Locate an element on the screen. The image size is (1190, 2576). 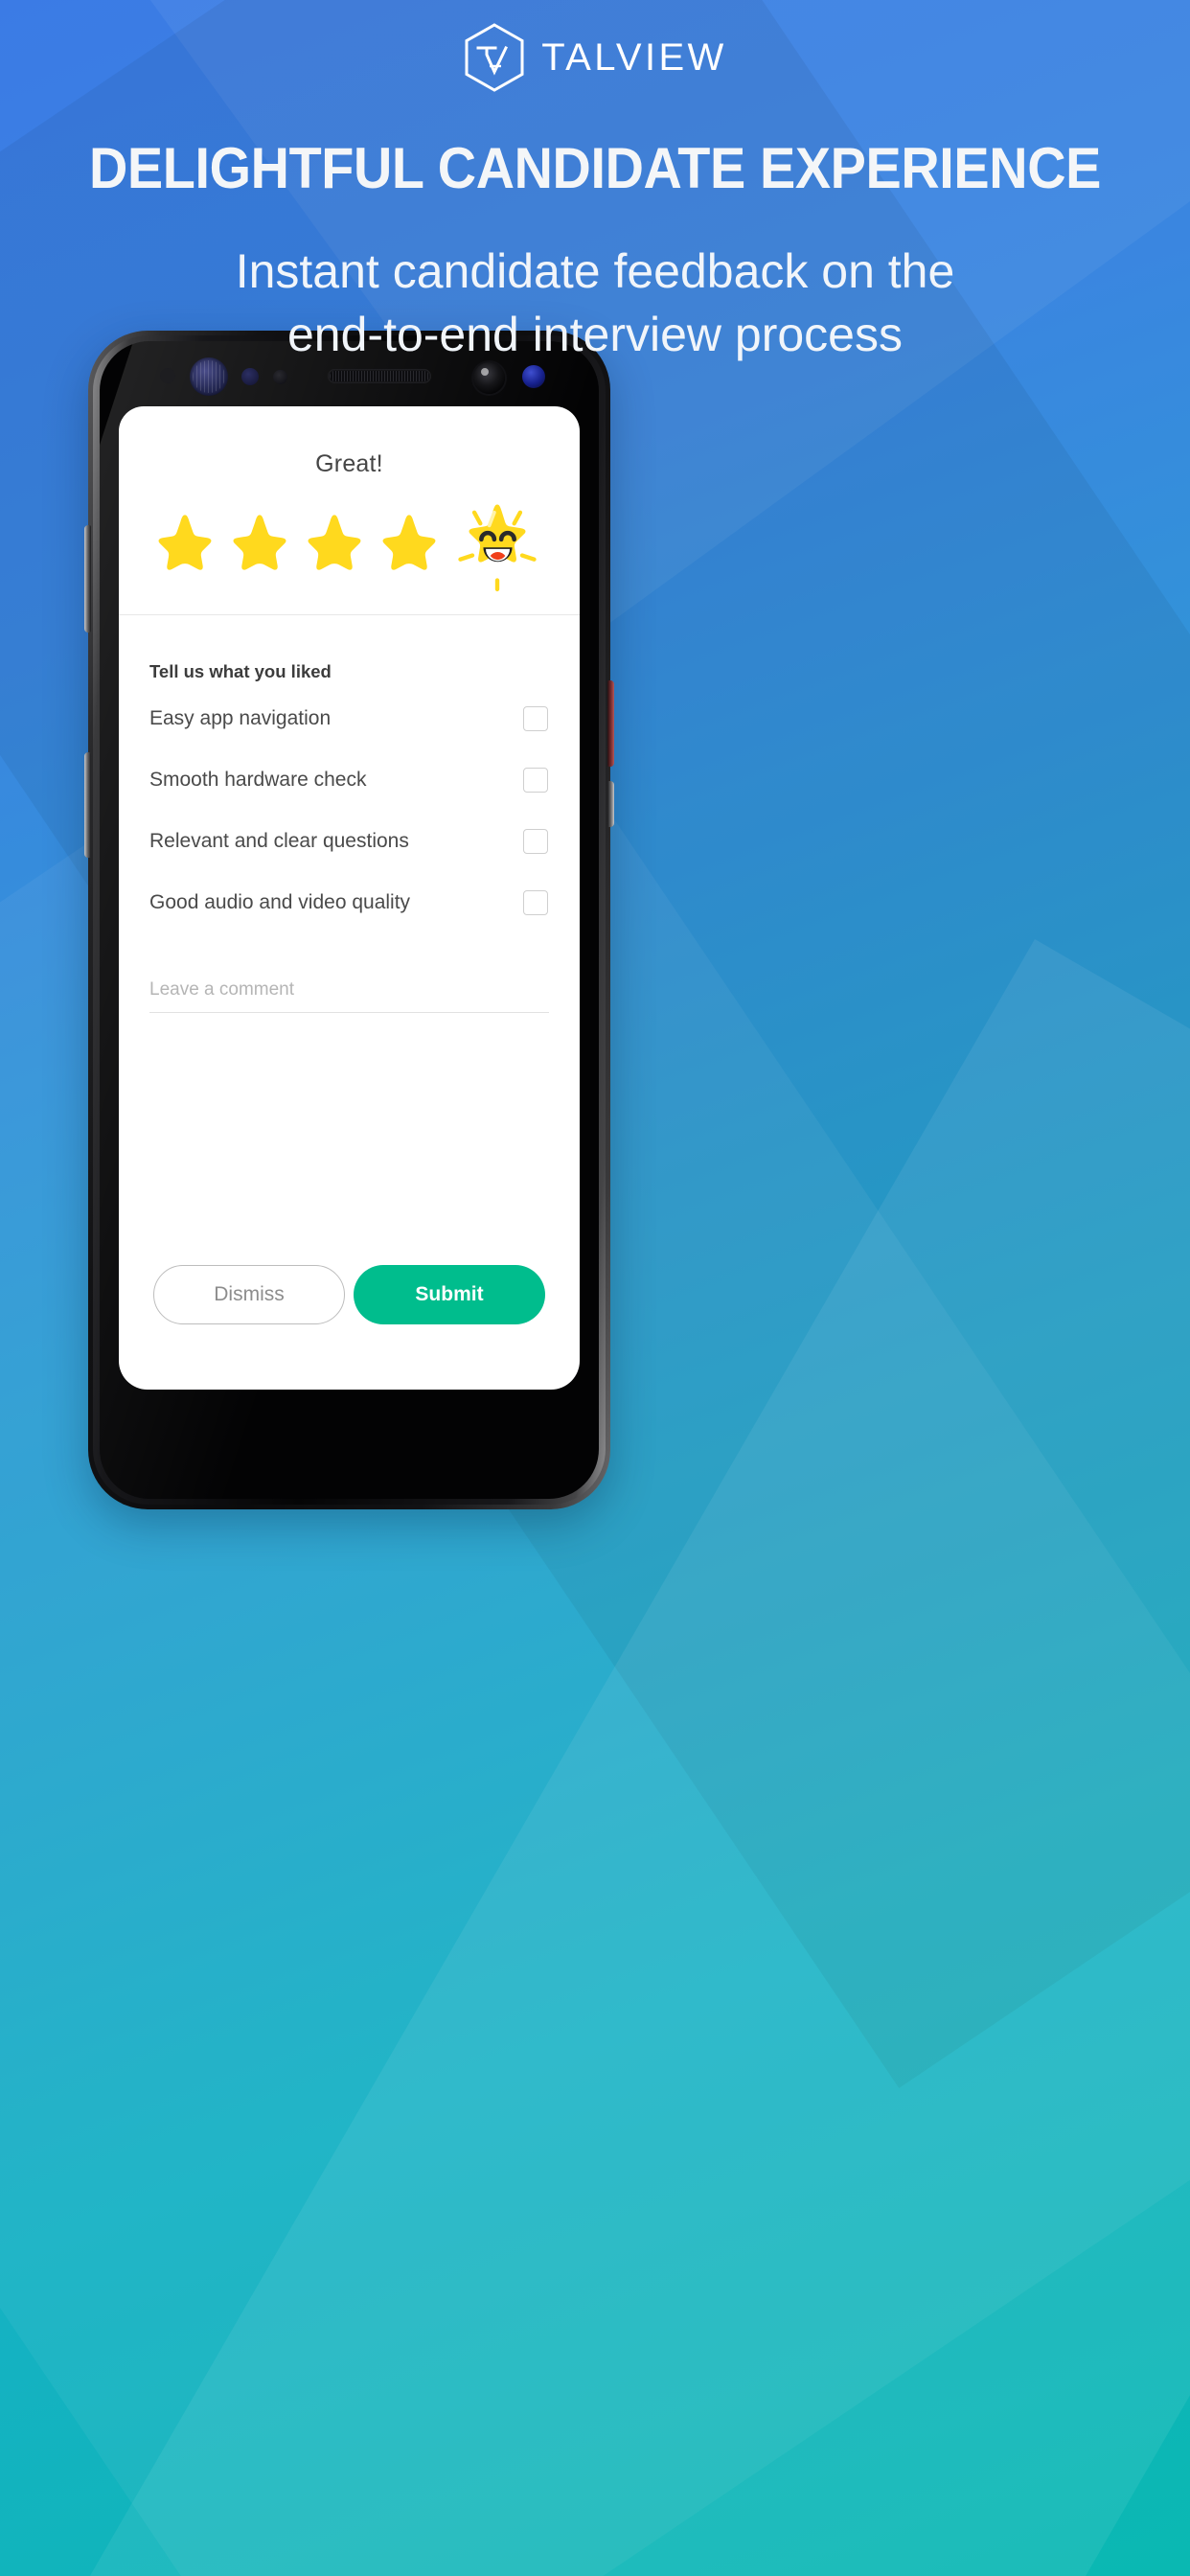
secondary-sensor-icon is located at coordinates (280, 377).